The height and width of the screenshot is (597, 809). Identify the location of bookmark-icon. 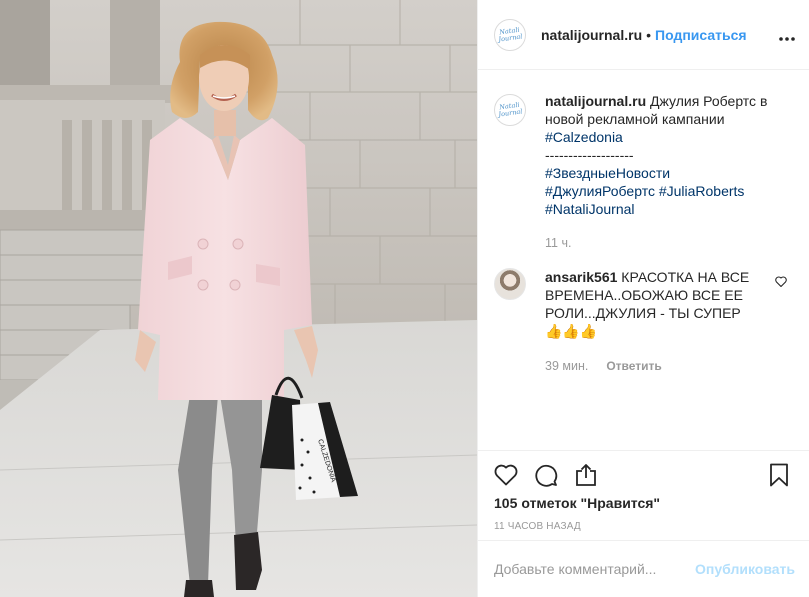
(781, 475).